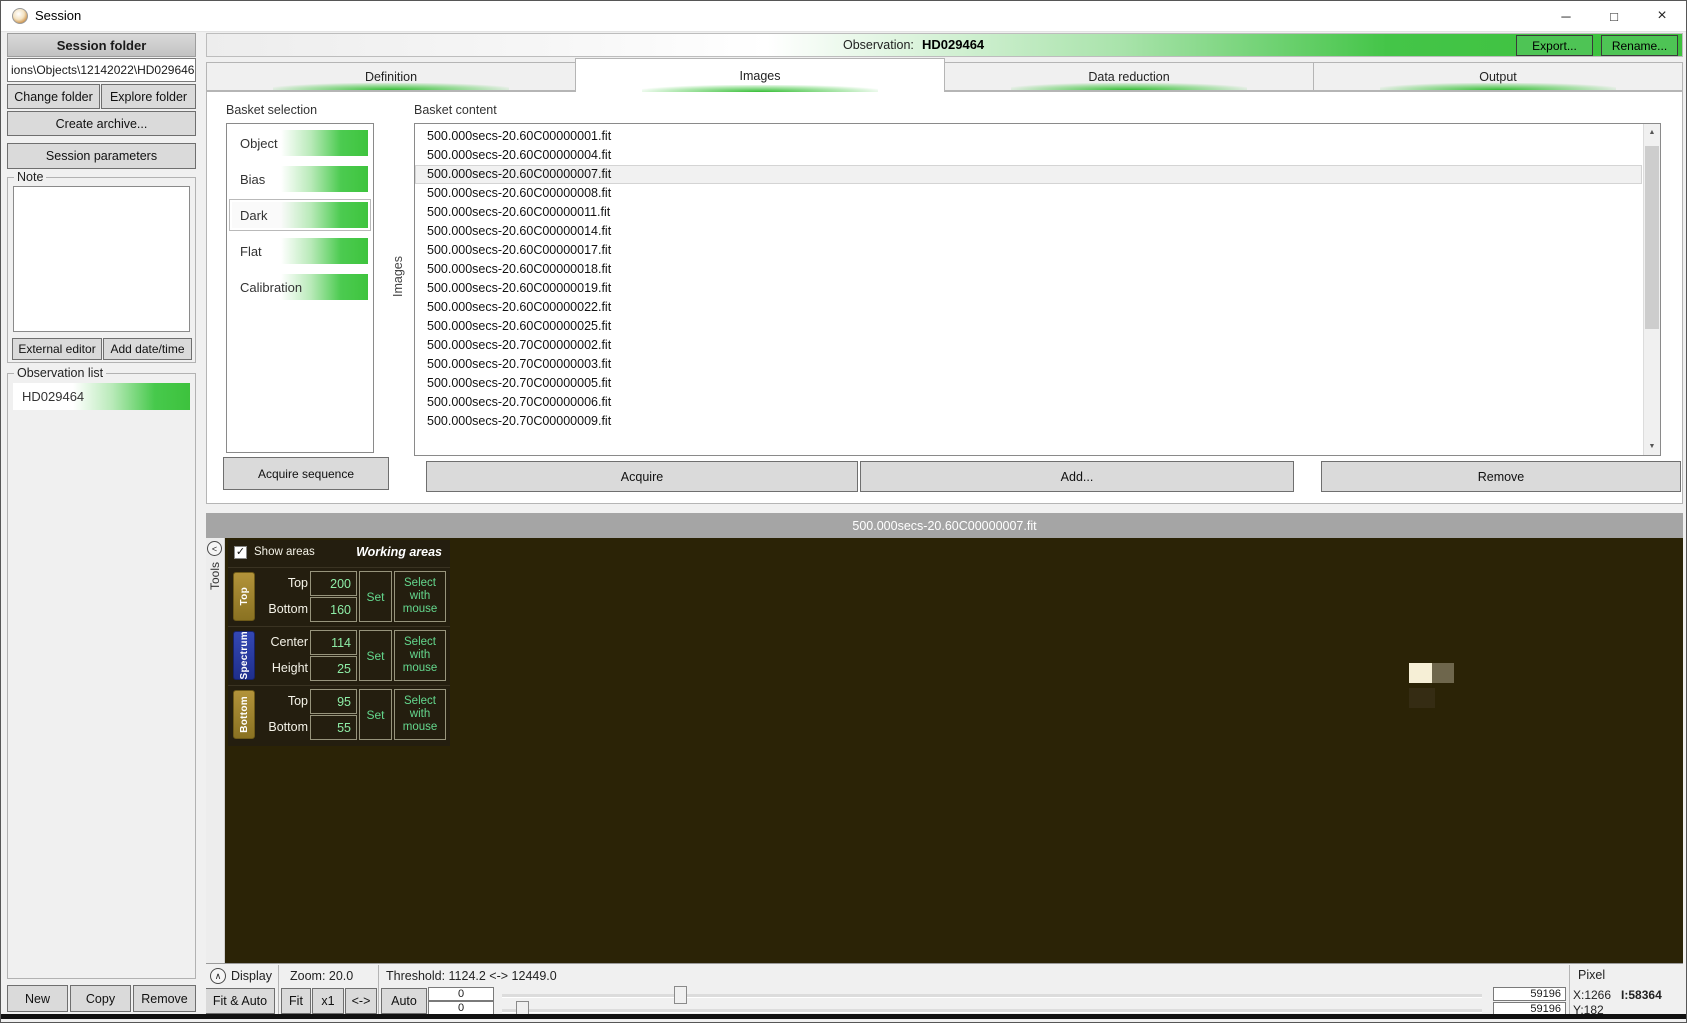 The height and width of the screenshot is (1023, 1687). Describe the element at coordinates (1614, 16) in the screenshot. I see `maximize-button: □` at that location.